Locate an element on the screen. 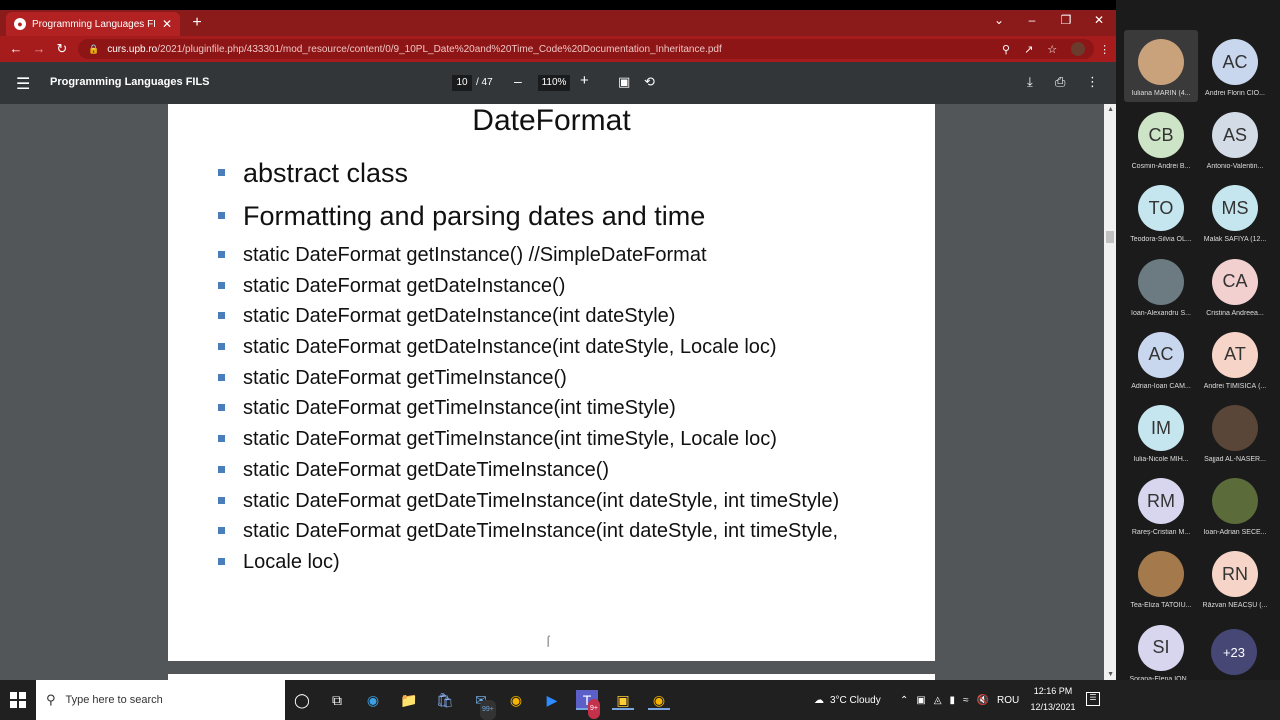 The height and width of the screenshot is (720, 1280). bullet-text: static DateFormat getDateInstance() is located at coordinates (404, 285).